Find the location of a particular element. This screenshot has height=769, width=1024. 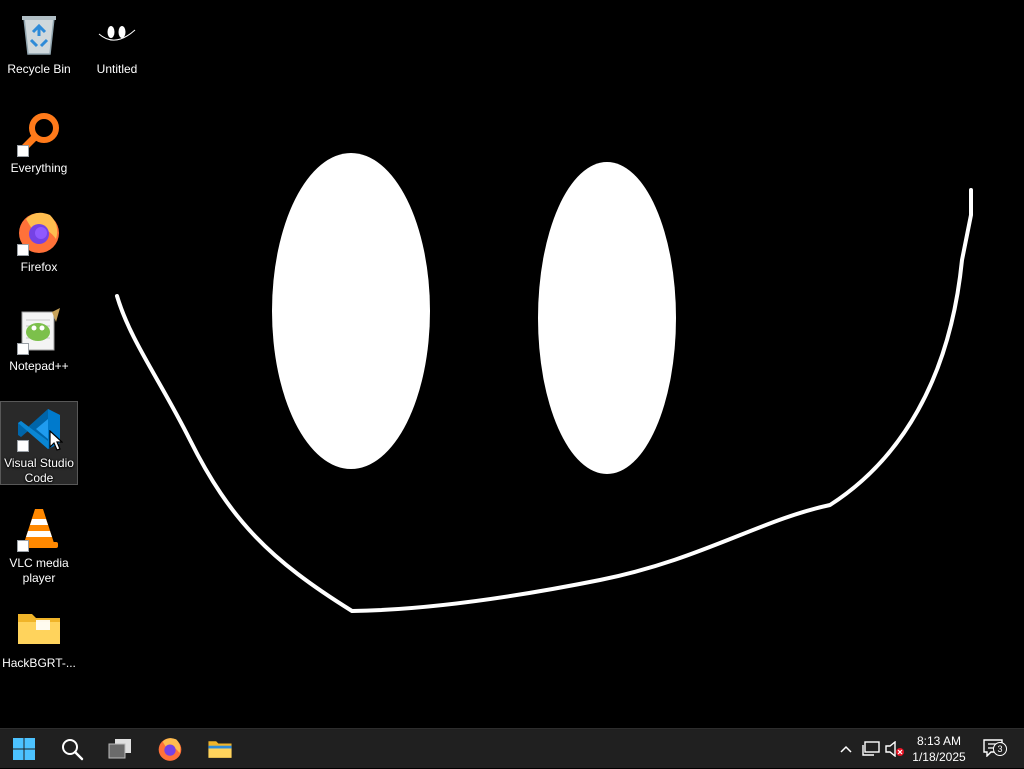

desktop-icon-firefox: Firefox is located at coordinates (39, 239).